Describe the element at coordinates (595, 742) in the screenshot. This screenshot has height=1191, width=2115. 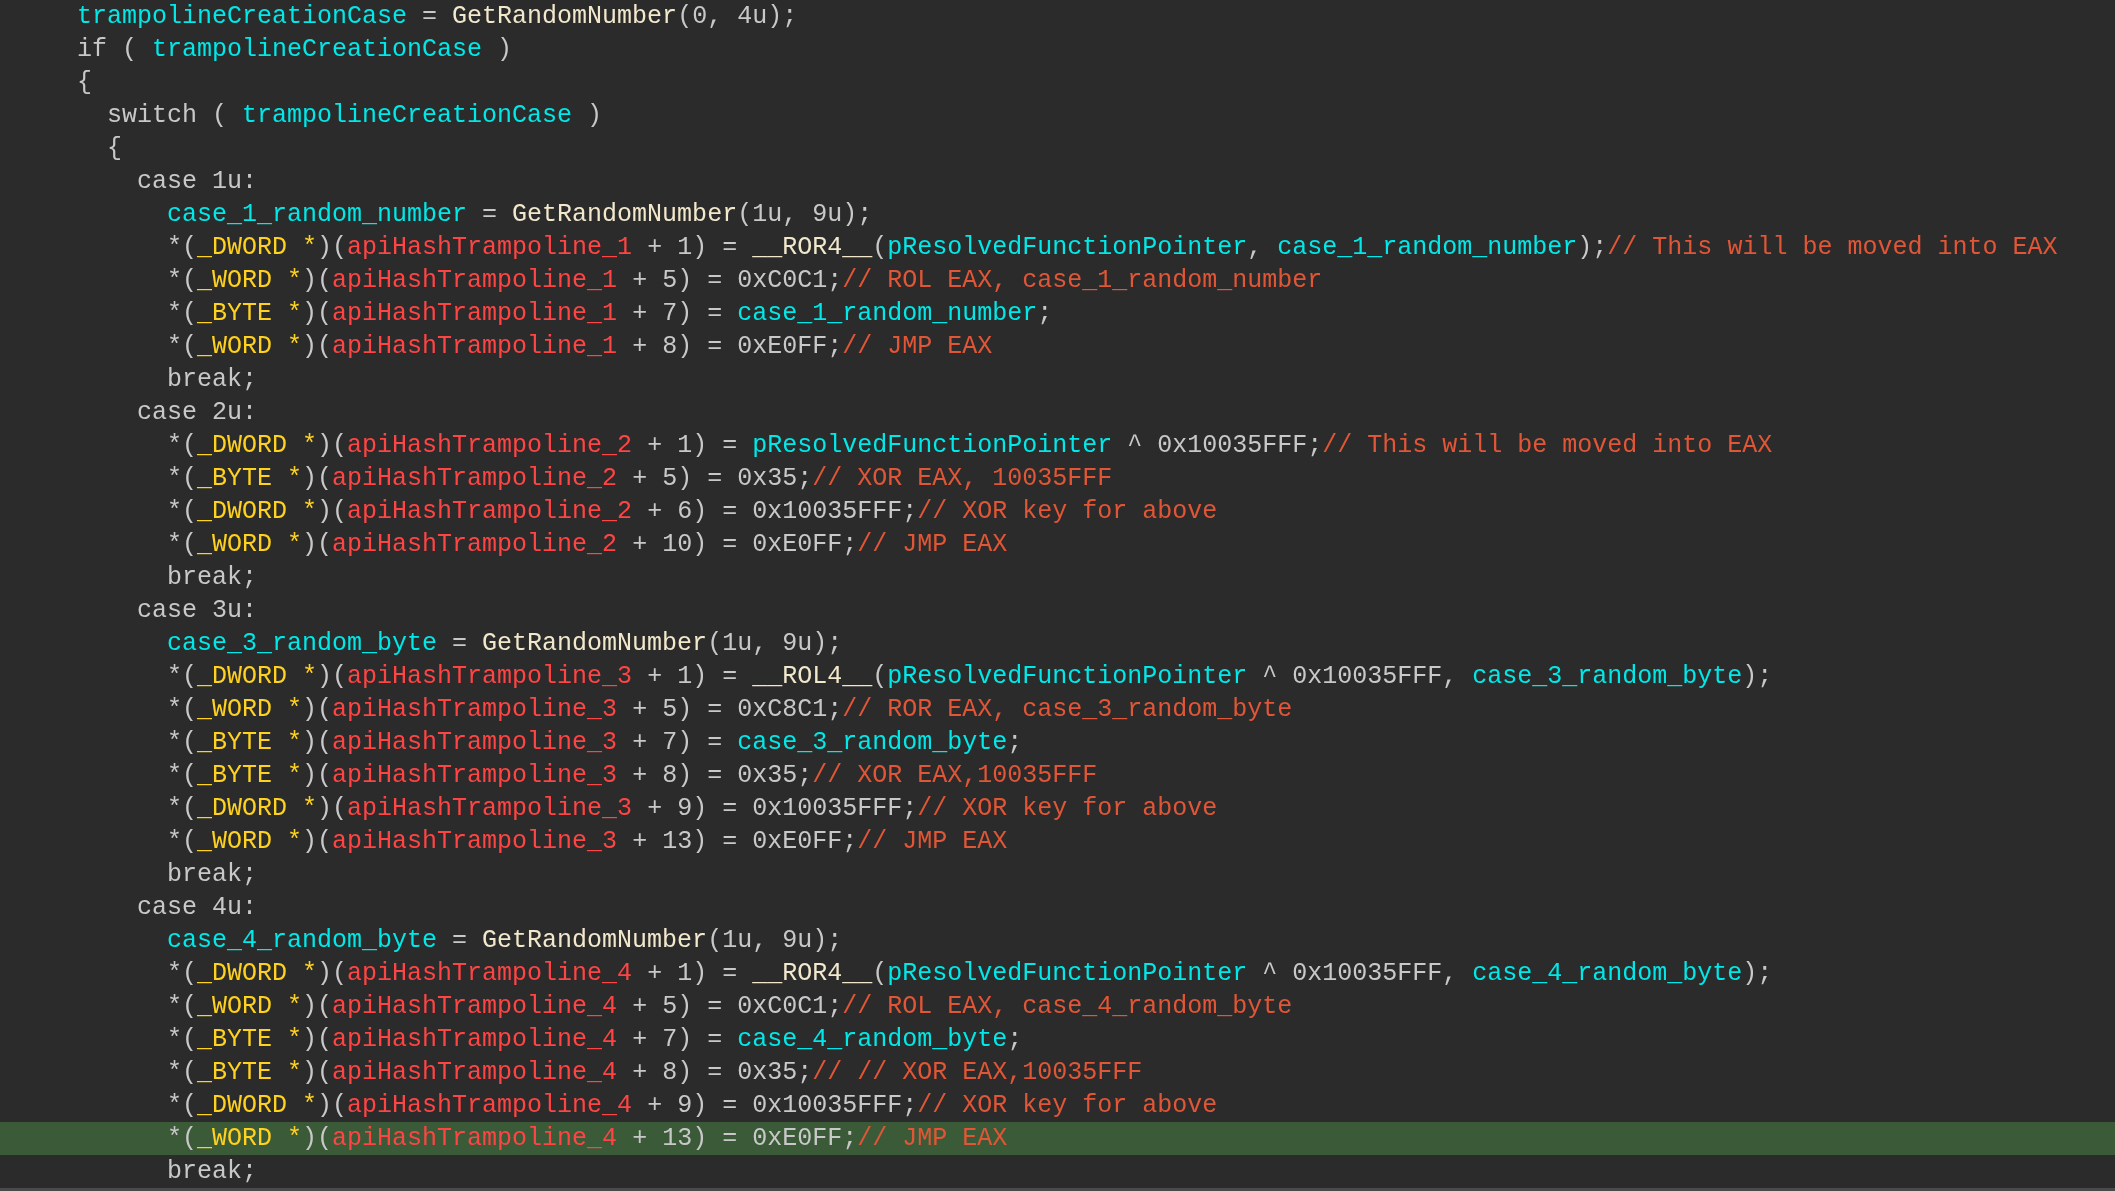
I see `code-line: *(_BYTE *)(apiHashTrampoline_3 + 7) = case_3_random_byte;` at that location.